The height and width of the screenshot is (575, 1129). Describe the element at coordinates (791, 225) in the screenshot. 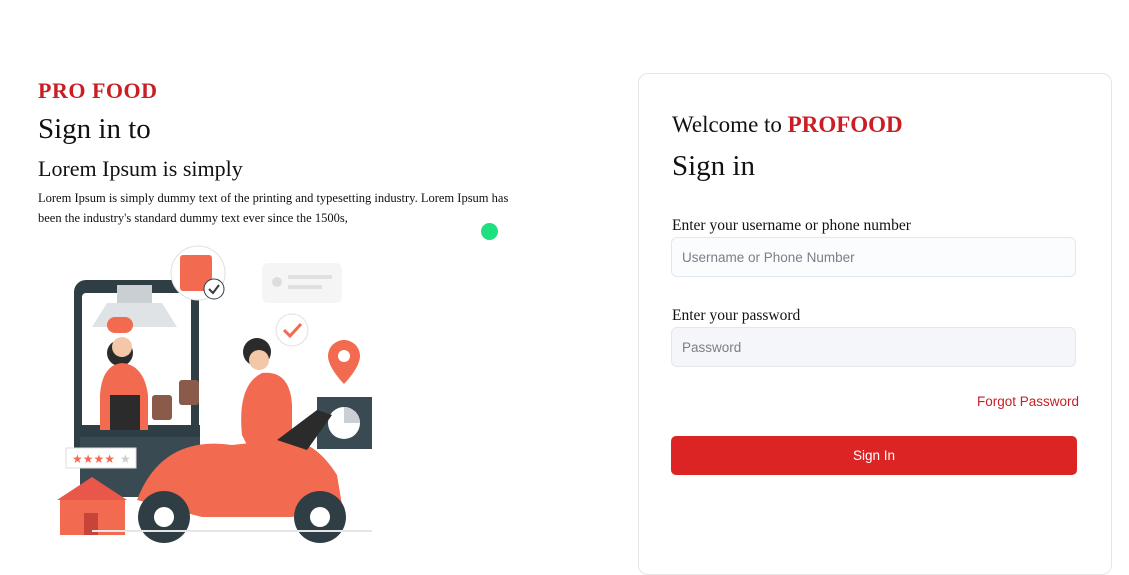

I see `username-label: Enter your username or phone number` at that location.